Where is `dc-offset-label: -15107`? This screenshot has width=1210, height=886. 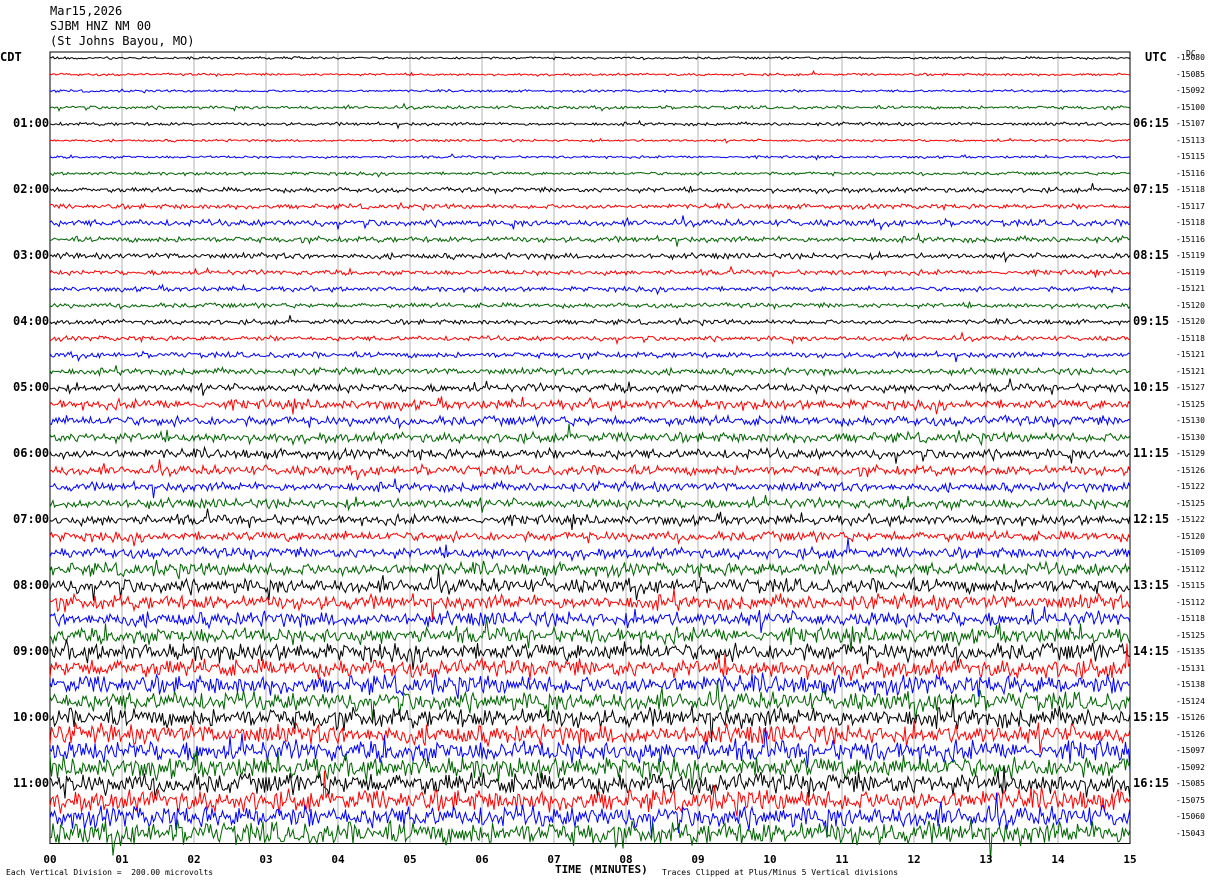
dc-offset-label: -15107 is located at coordinates (1190, 123).